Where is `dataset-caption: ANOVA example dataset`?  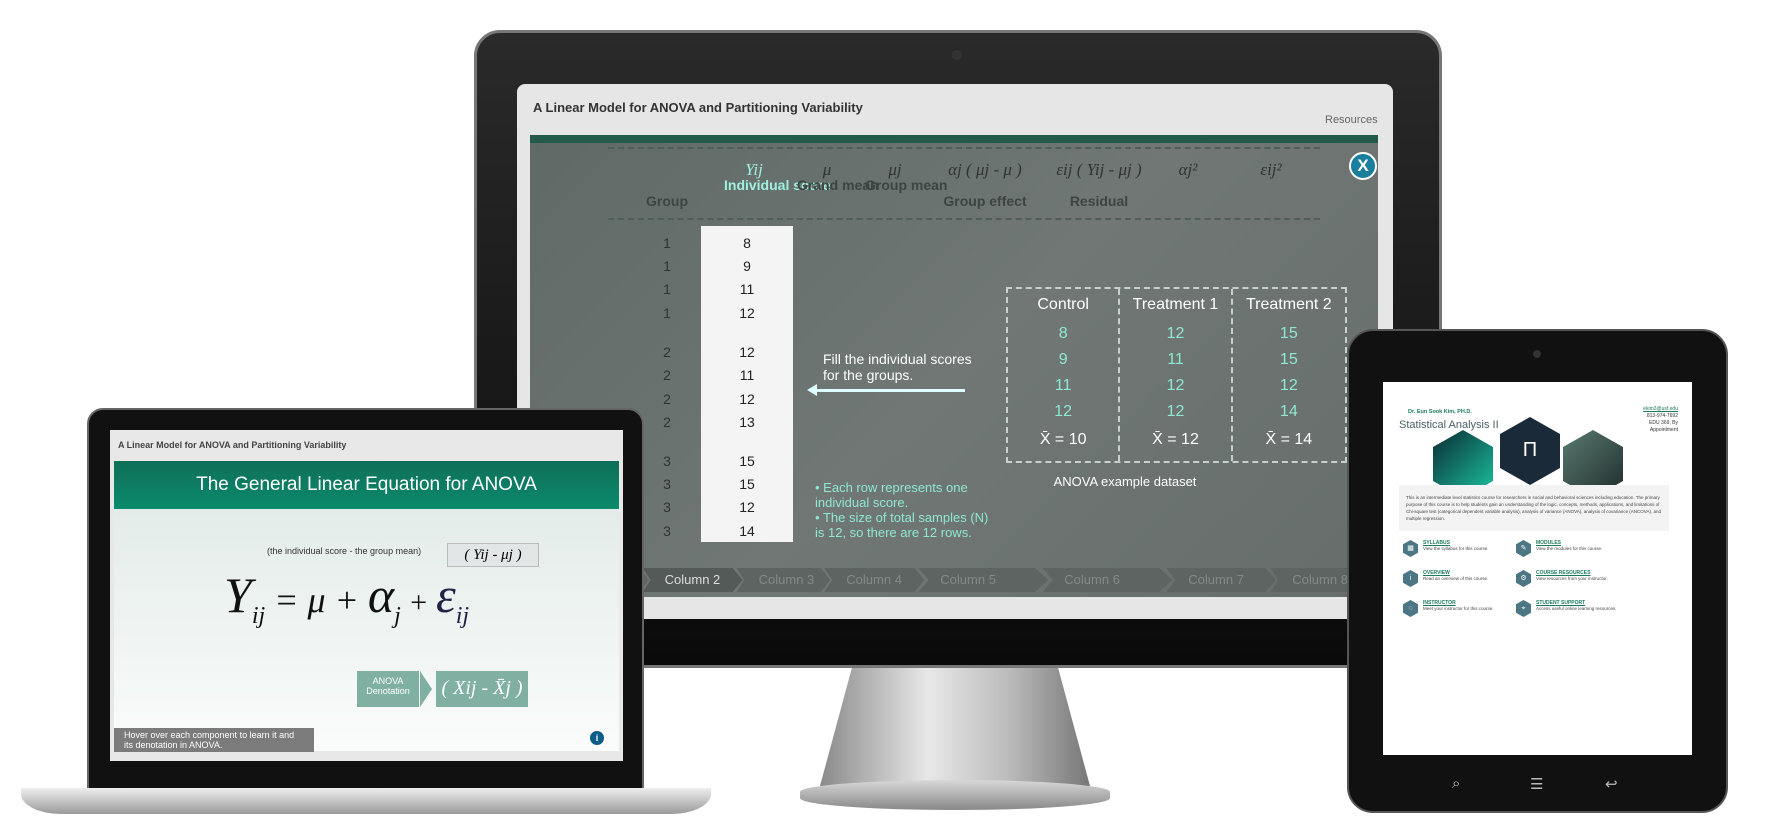
dataset-caption: ANOVA example dataset is located at coordinates (1125, 481).